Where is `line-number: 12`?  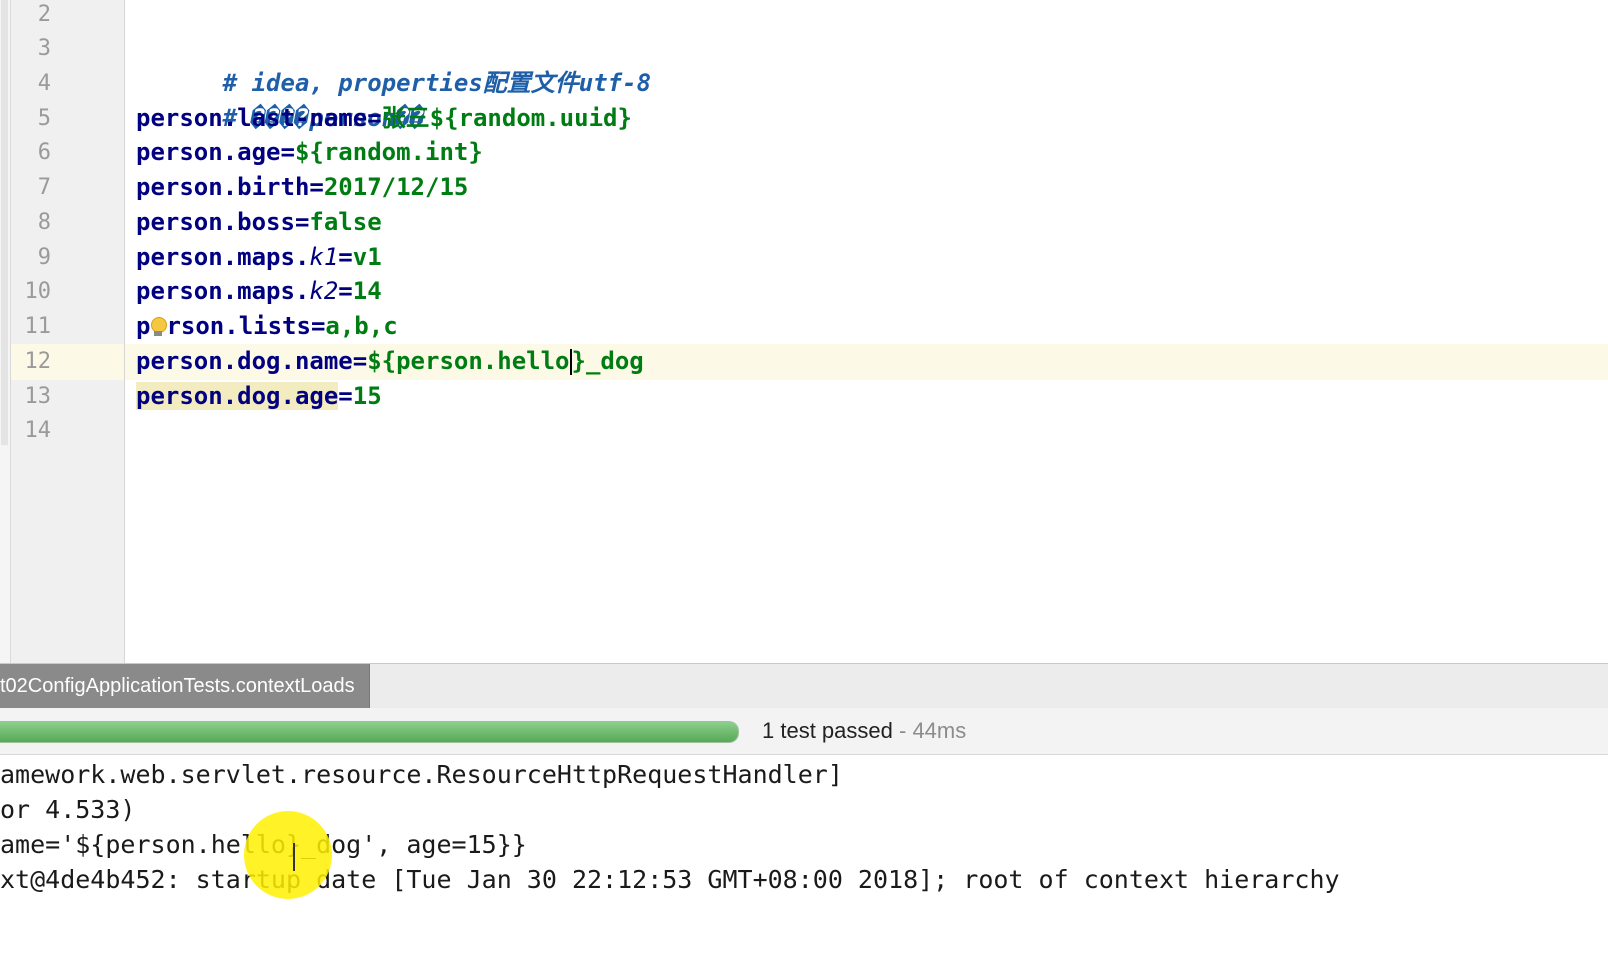 line-number: 12 is located at coordinates (38, 361).